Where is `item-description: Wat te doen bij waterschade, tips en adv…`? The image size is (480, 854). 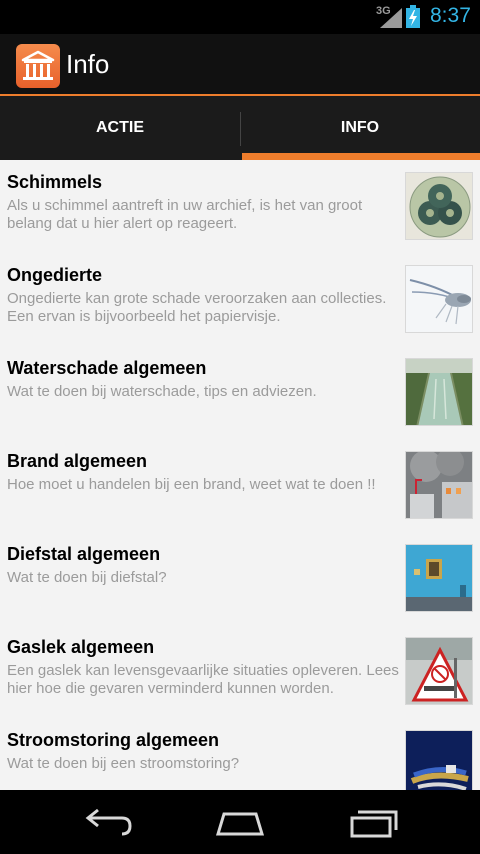 item-description: Wat te doen bij waterschade, tips en adv… is located at coordinates (162, 391).